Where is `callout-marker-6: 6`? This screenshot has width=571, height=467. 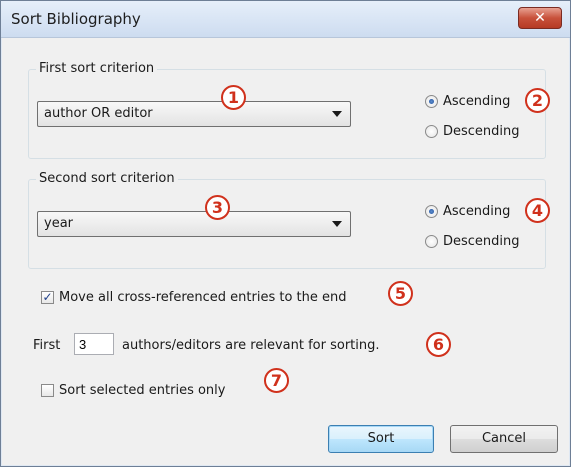 callout-marker-6: 6 is located at coordinates (438, 344).